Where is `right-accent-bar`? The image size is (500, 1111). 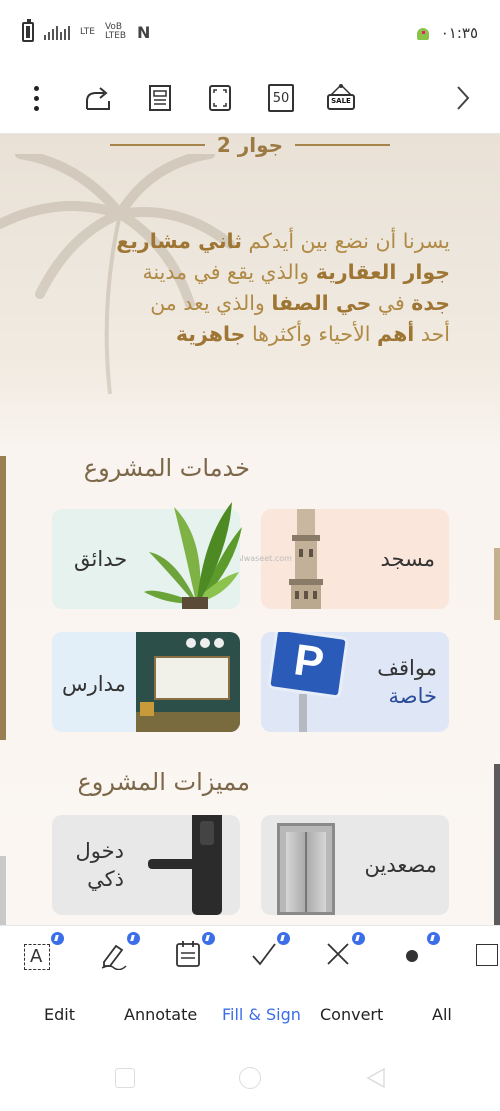 right-accent-bar is located at coordinates (497, 584).